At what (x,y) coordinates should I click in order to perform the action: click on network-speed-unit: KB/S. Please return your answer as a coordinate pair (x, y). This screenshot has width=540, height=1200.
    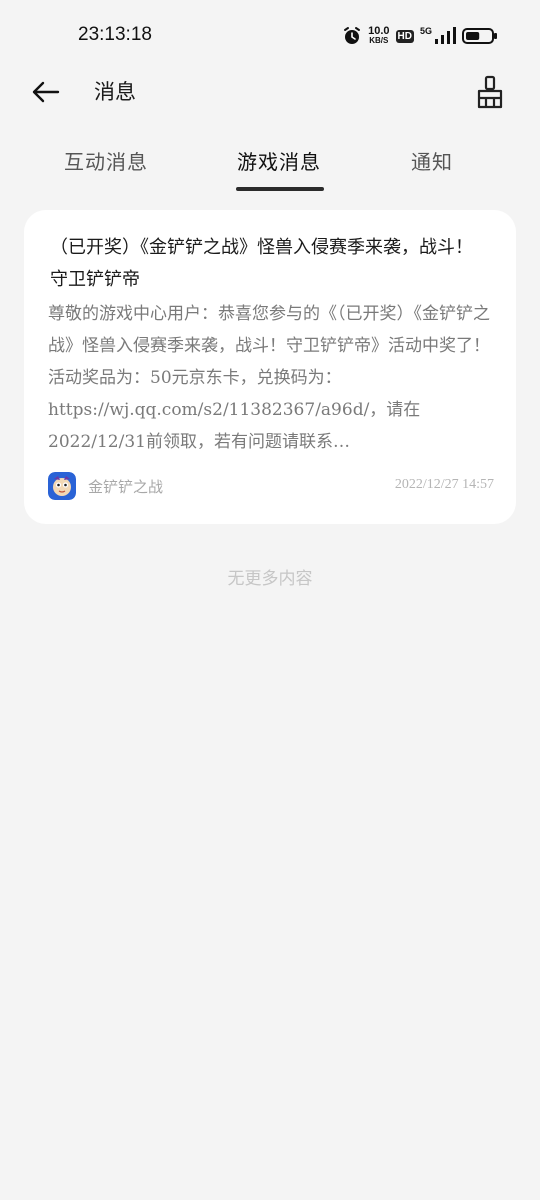
    Looking at the image, I should click on (379, 40).